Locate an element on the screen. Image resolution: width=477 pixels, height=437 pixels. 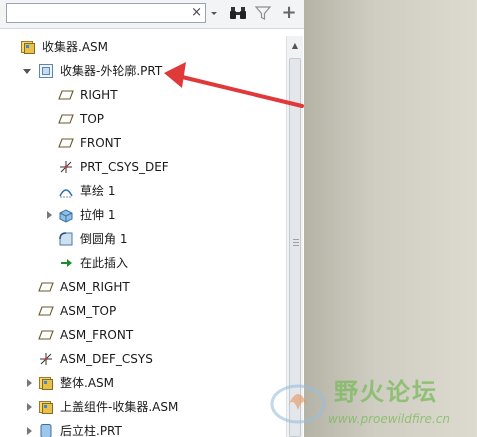
watermark-logo-icon is located at coordinates (298, 404).